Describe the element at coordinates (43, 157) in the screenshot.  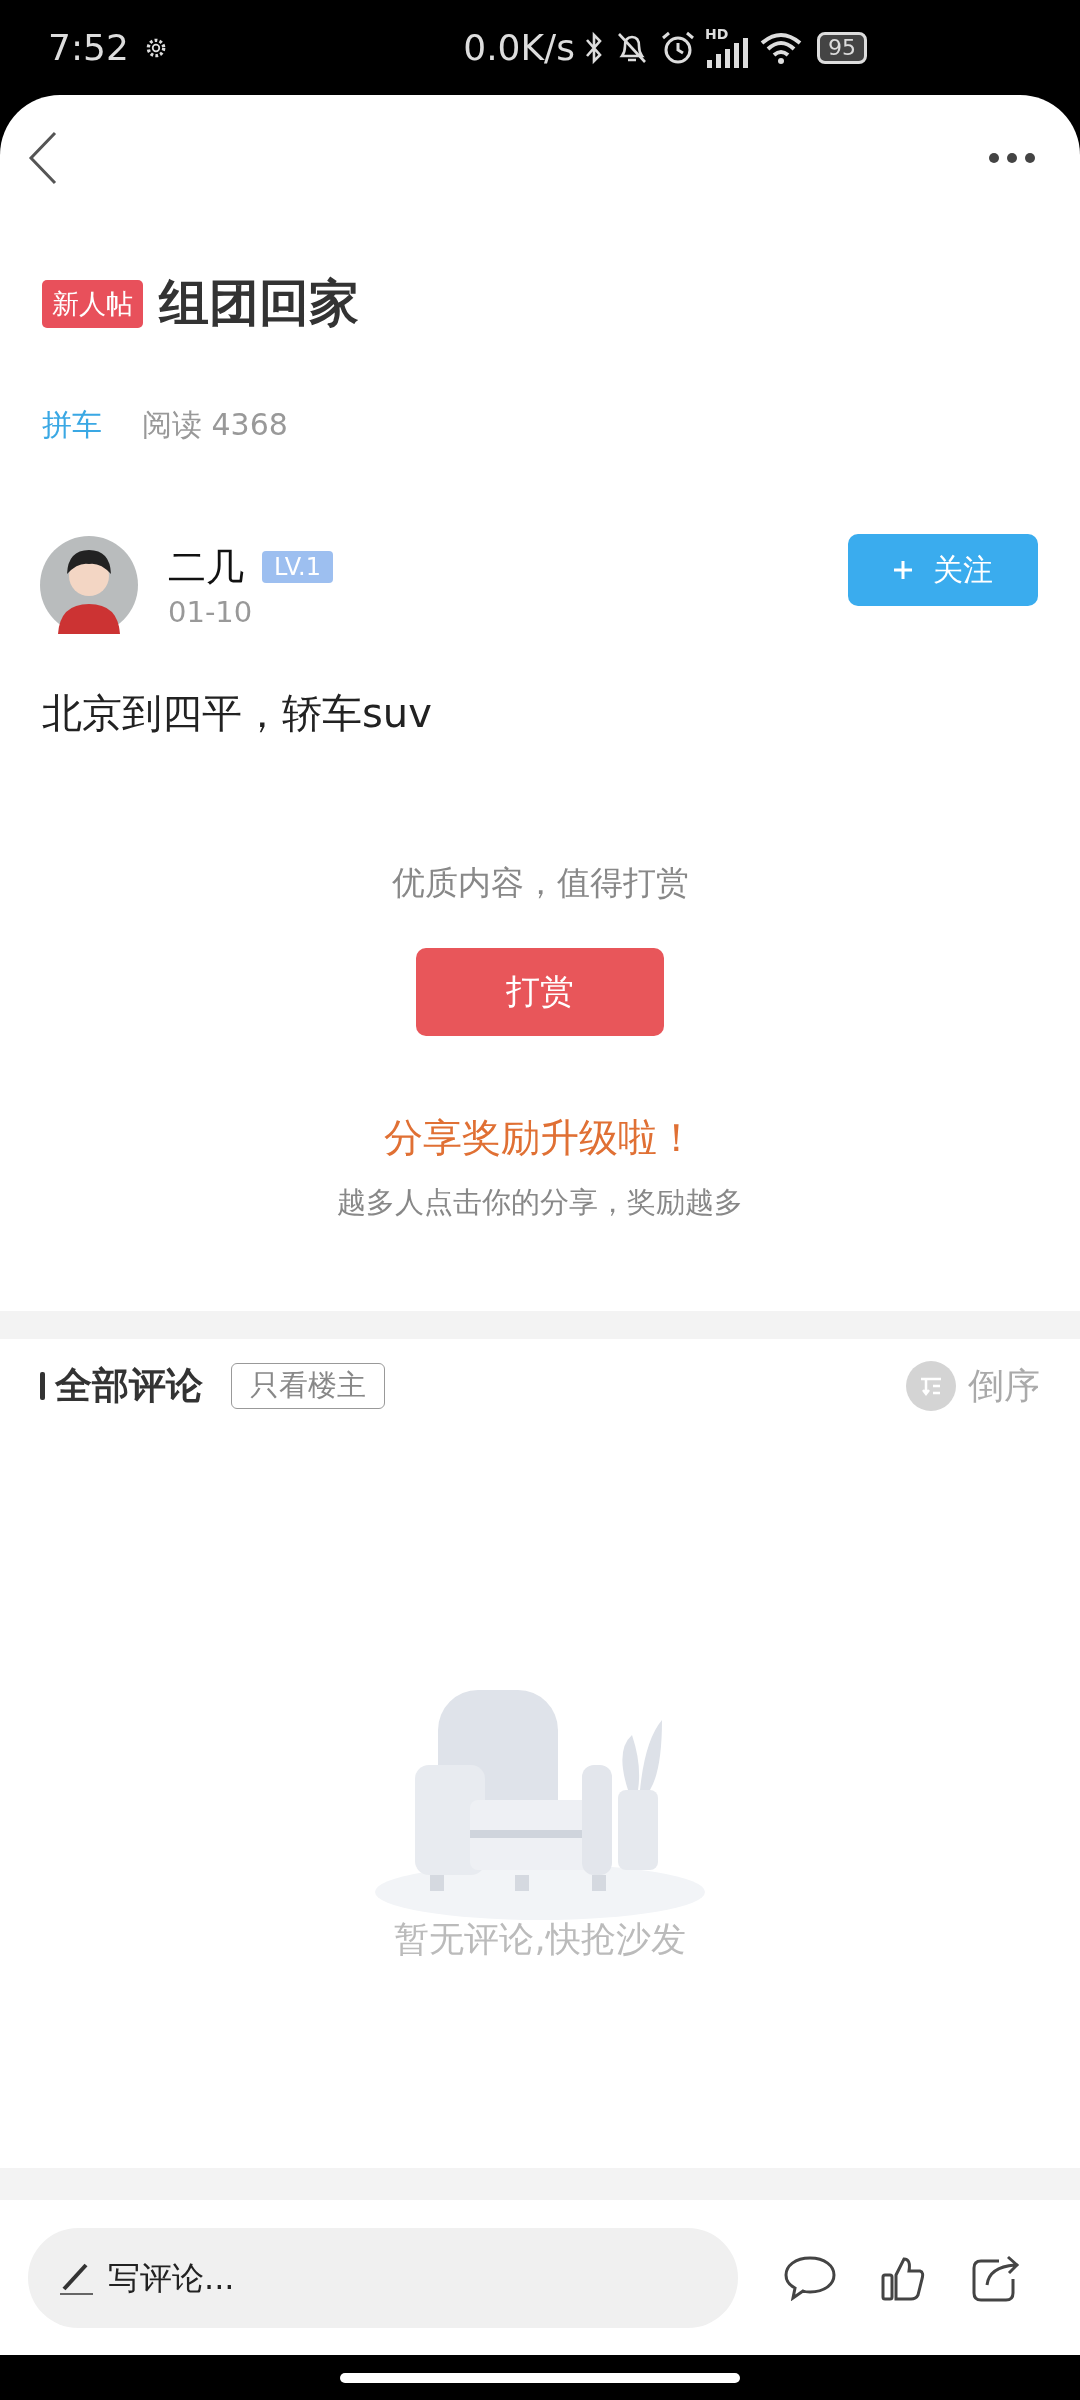
I see `back-icon` at that location.